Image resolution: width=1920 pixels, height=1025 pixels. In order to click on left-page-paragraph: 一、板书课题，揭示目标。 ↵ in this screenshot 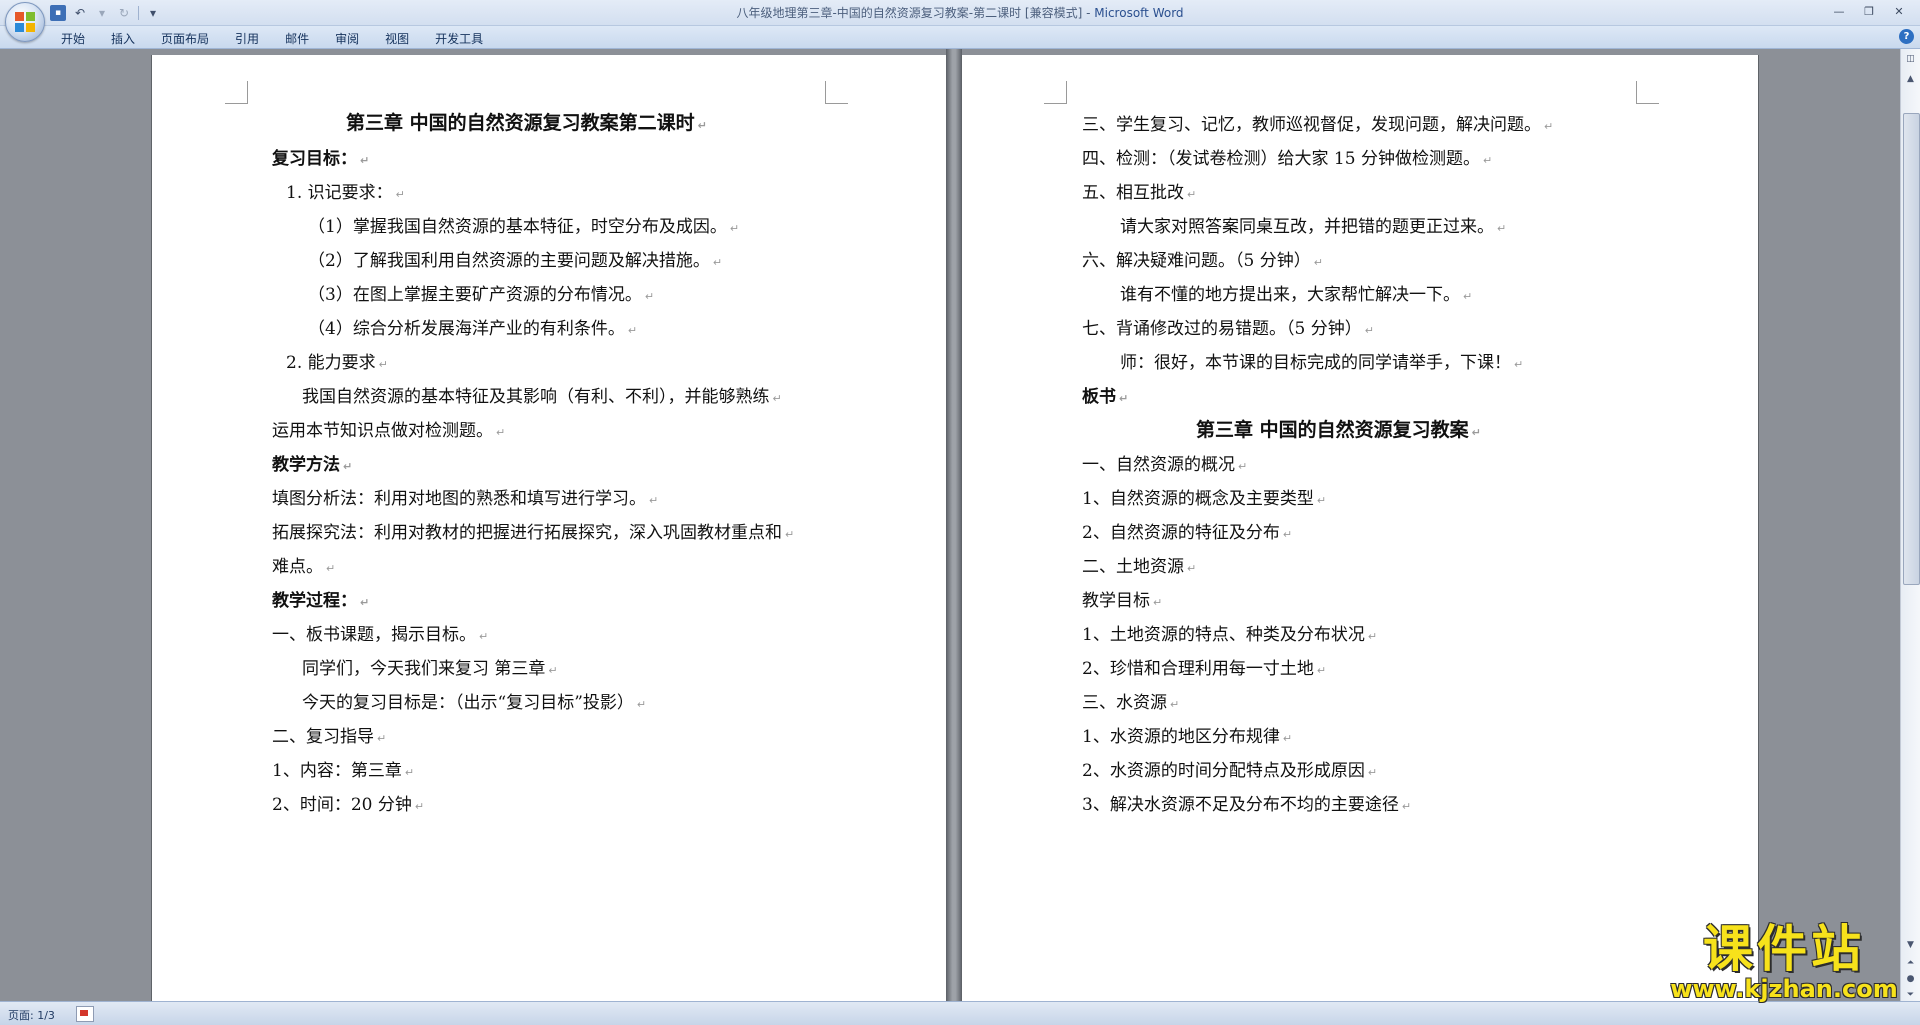, I will do `click(380, 636)`.